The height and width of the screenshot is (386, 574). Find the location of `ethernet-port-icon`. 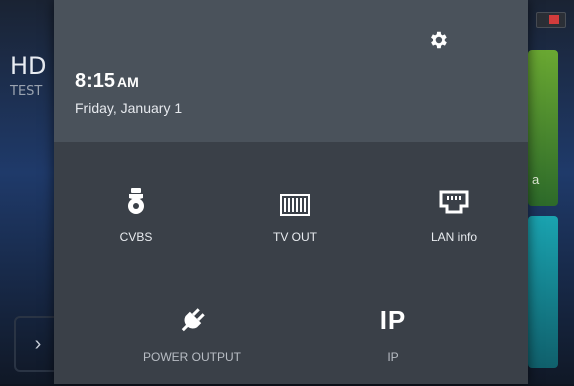

ethernet-port-icon is located at coordinates (454, 202).